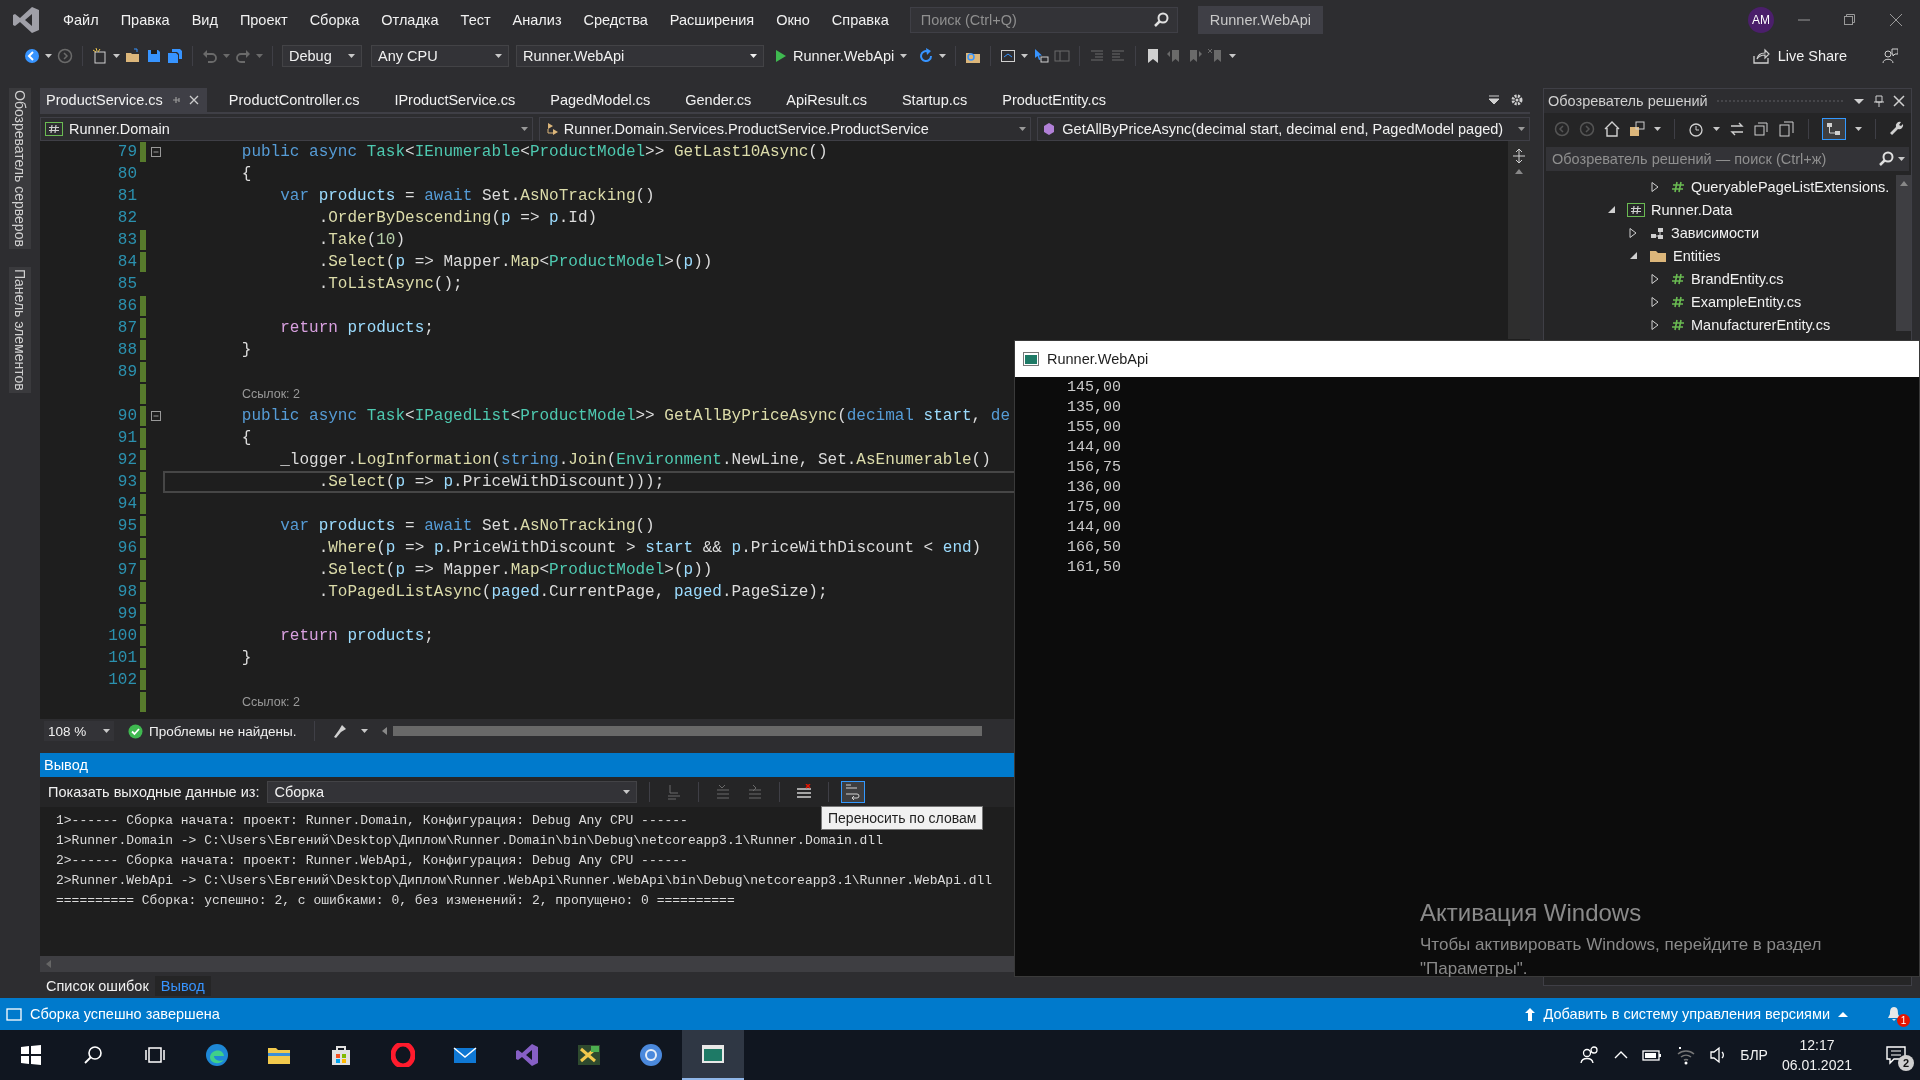  I want to click on project-dropdown: Runner.Domain, so click(286, 129).